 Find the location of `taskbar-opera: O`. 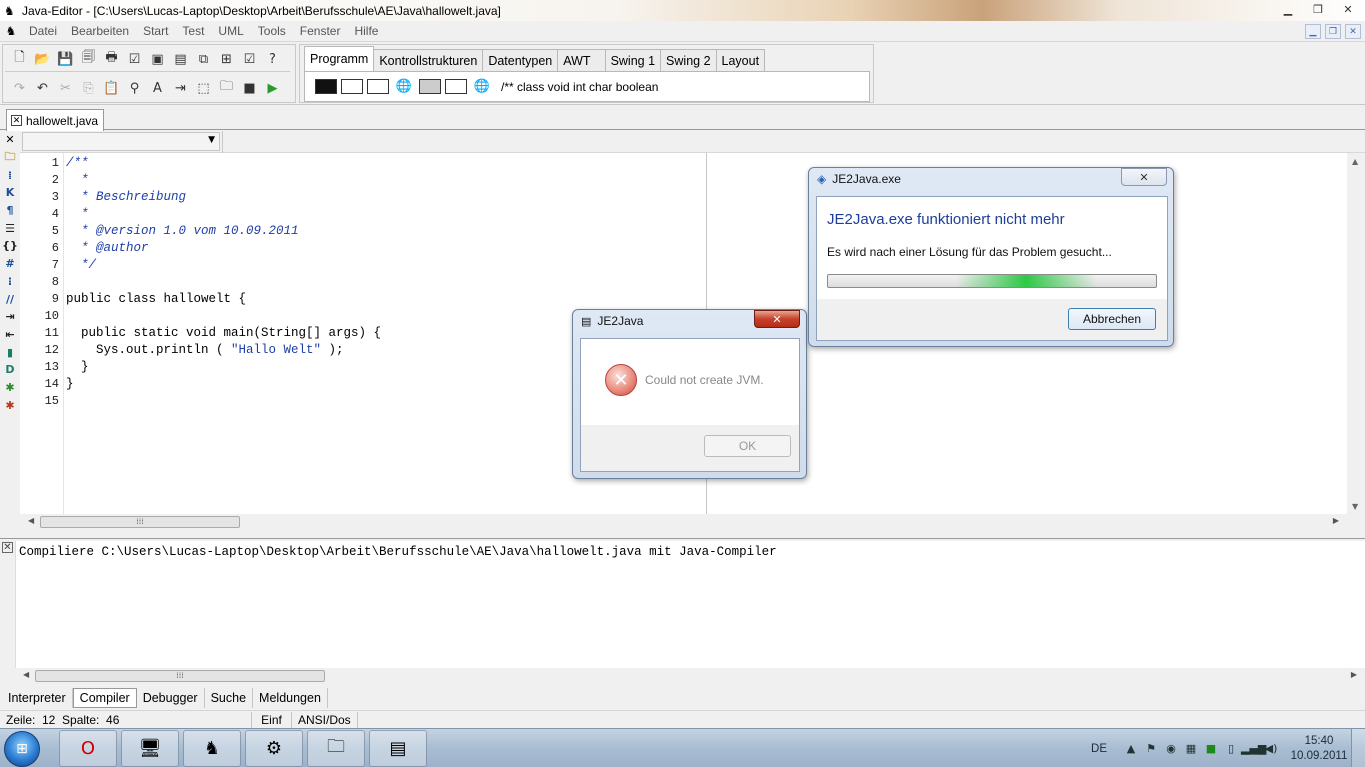

taskbar-opera: O is located at coordinates (88, 748).